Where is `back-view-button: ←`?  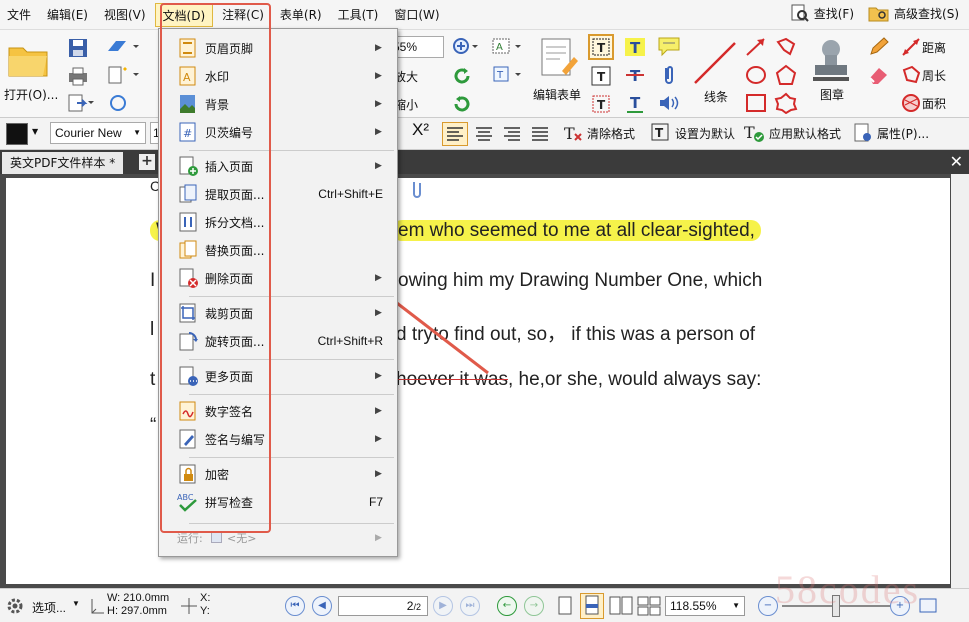 back-view-button: ← is located at coordinates (507, 606).